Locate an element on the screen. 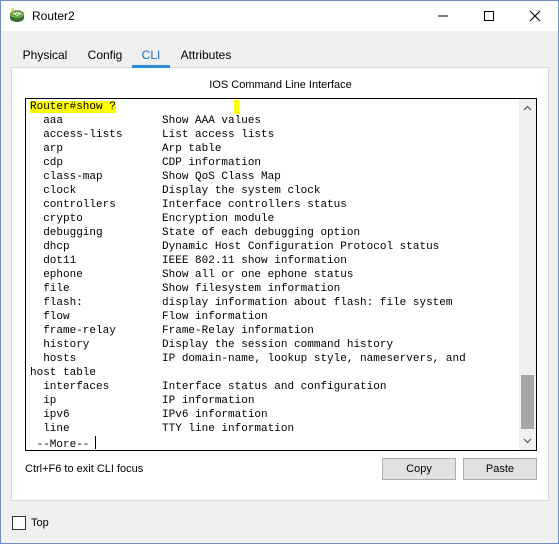 This screenshot has height=544, width=559. tab-config: Config is located at coordinates (105, 55).